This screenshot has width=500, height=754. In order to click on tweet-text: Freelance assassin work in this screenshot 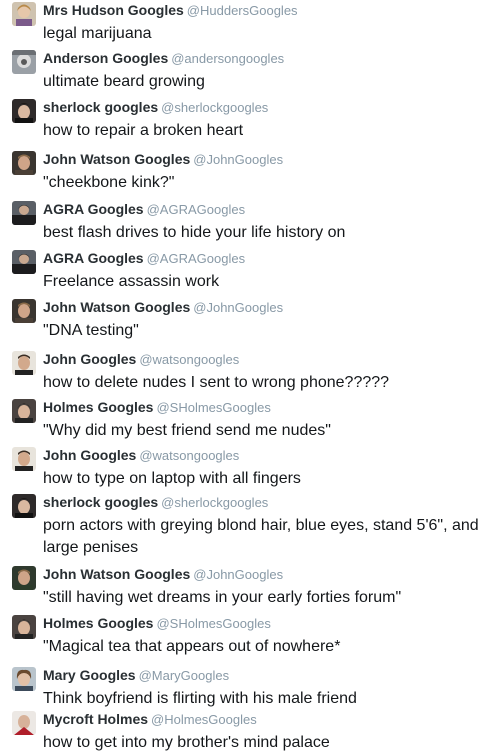, I will do `click(131, 281)`.